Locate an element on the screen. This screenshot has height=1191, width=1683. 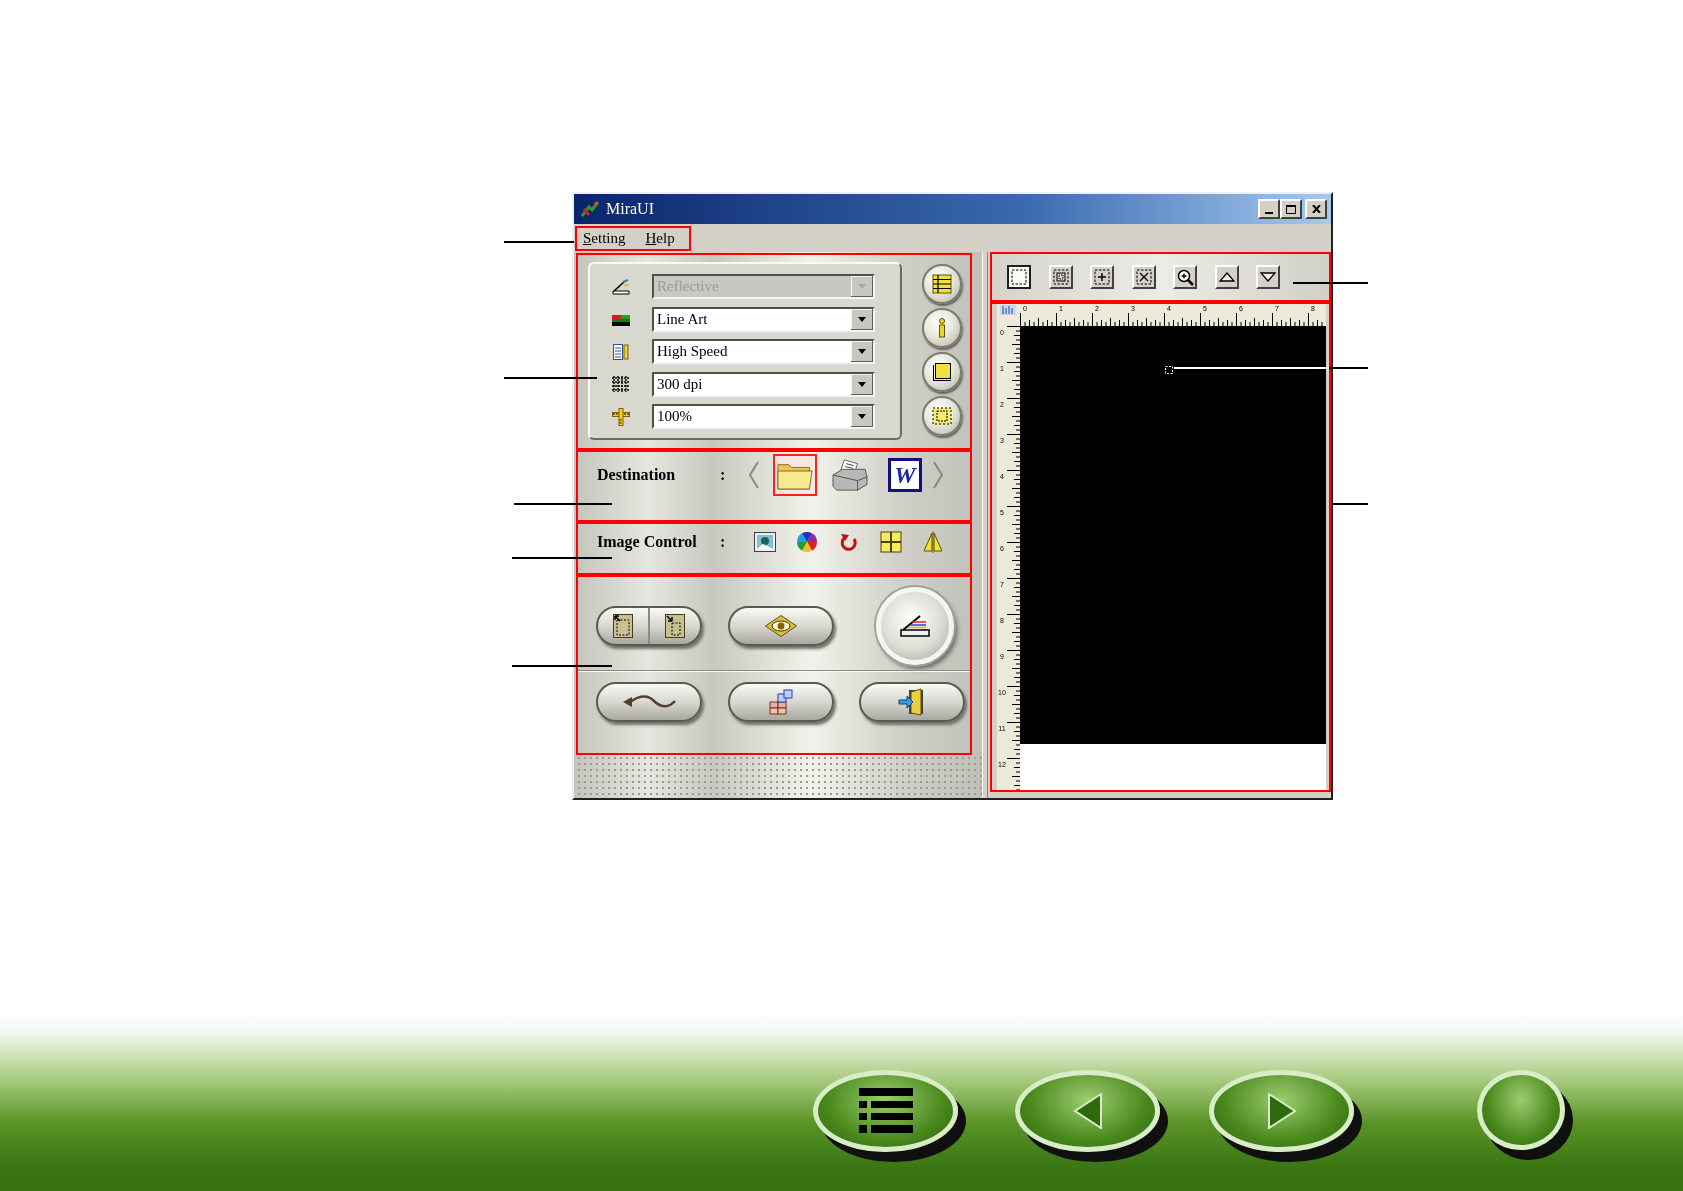
app-logo-icon is located at coordinates (590, 209).